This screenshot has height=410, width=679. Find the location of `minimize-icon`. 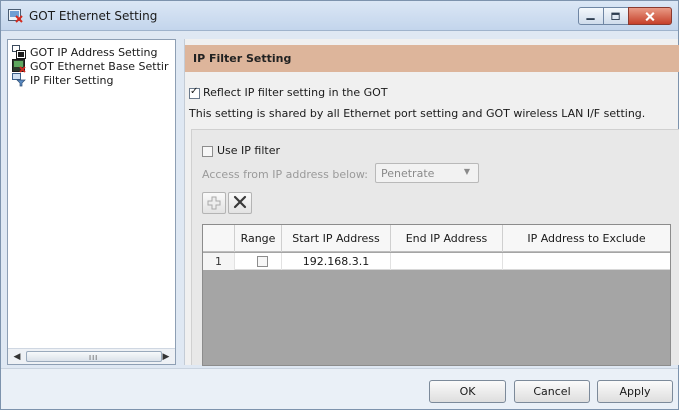

minimize-icon is located at coordinates (590, 19).